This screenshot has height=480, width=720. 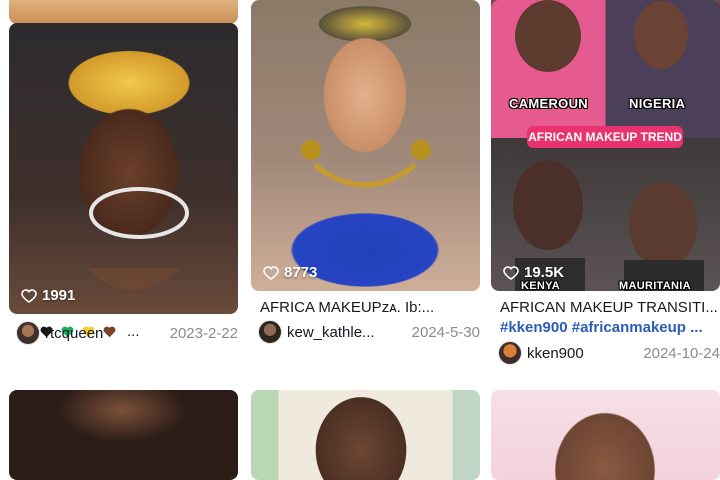 What do you see at coordinates (609, 353) in the screenshot?
I see `creator-row: kken900 2024-10-24` at bounding box center [609, 353].